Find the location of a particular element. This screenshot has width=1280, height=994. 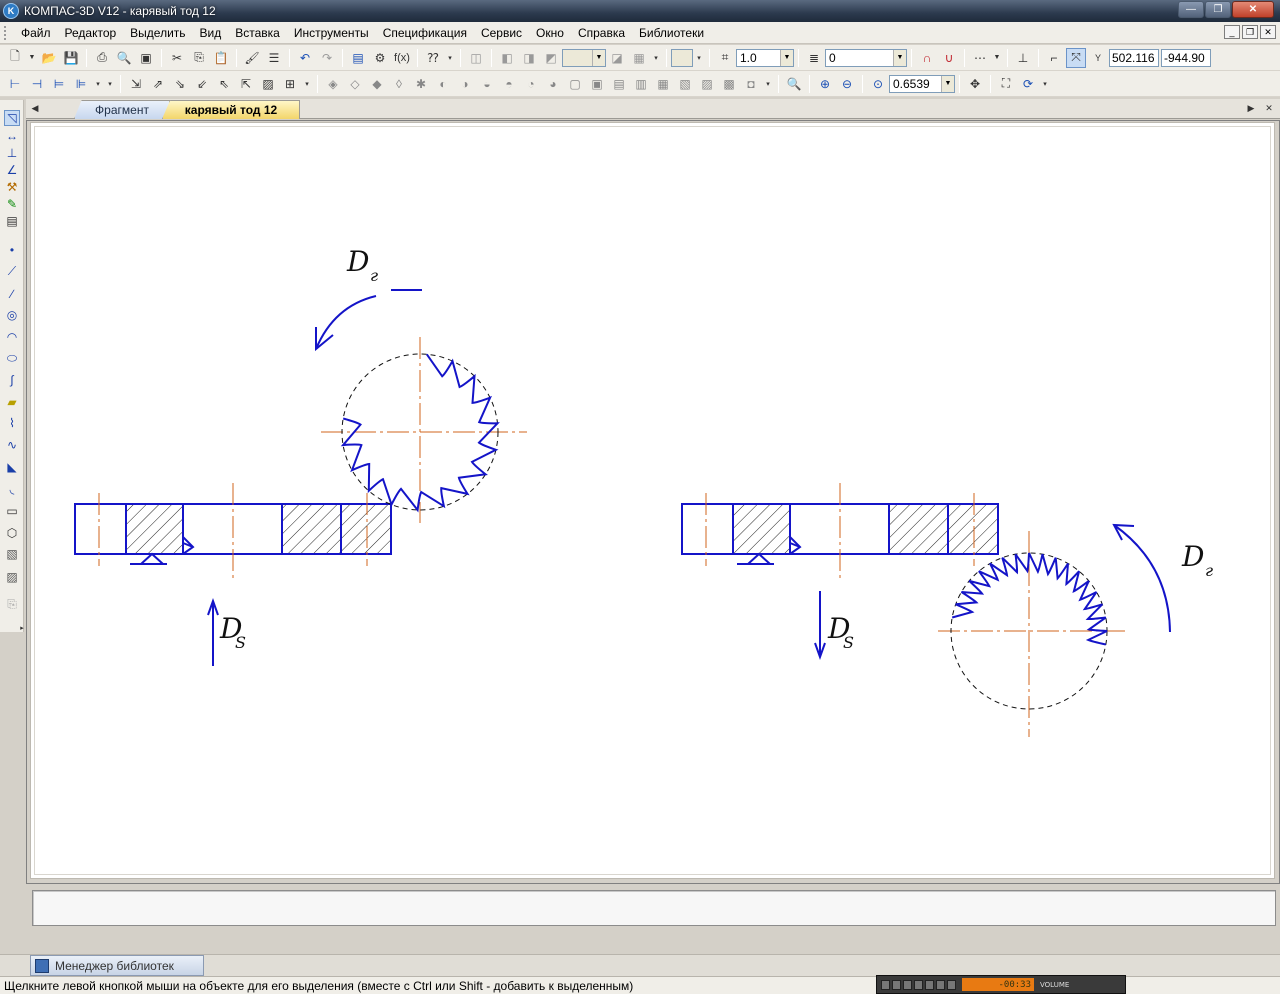

3d-icon-11: ◕ is located at coordinates (553, 84).